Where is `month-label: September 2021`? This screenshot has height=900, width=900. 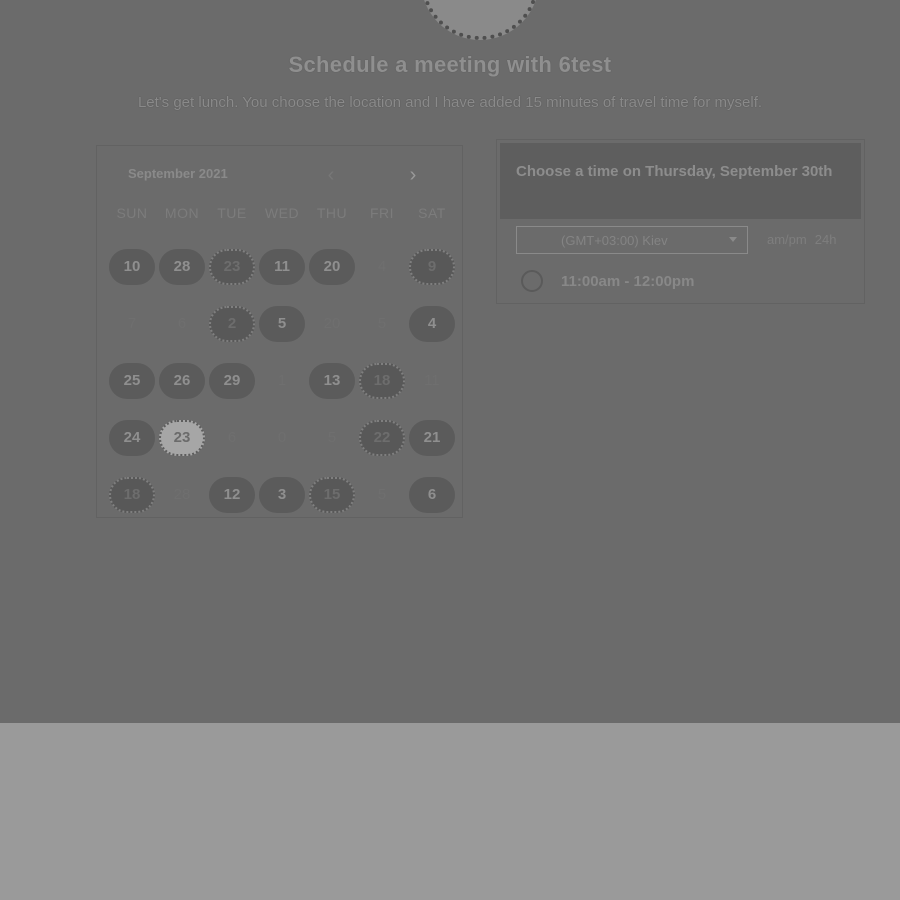 month-label: September 2021 is located at coordinates (178, 173).